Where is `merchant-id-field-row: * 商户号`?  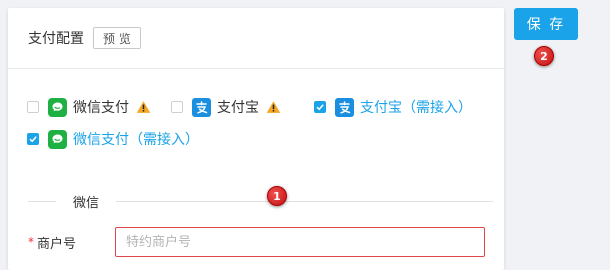 merchant-id-field-row: * 商户号 is located at coordinates (261, 242).